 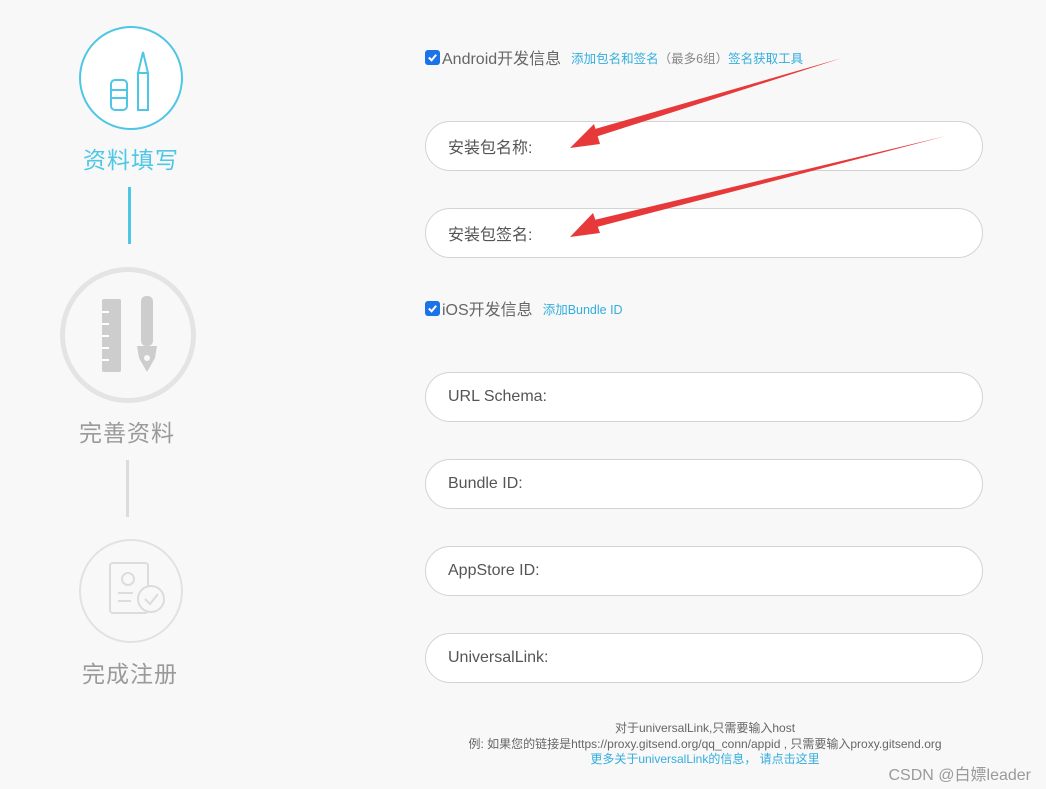 I want to click on appstore-id-input, so click(x=748, y=571).